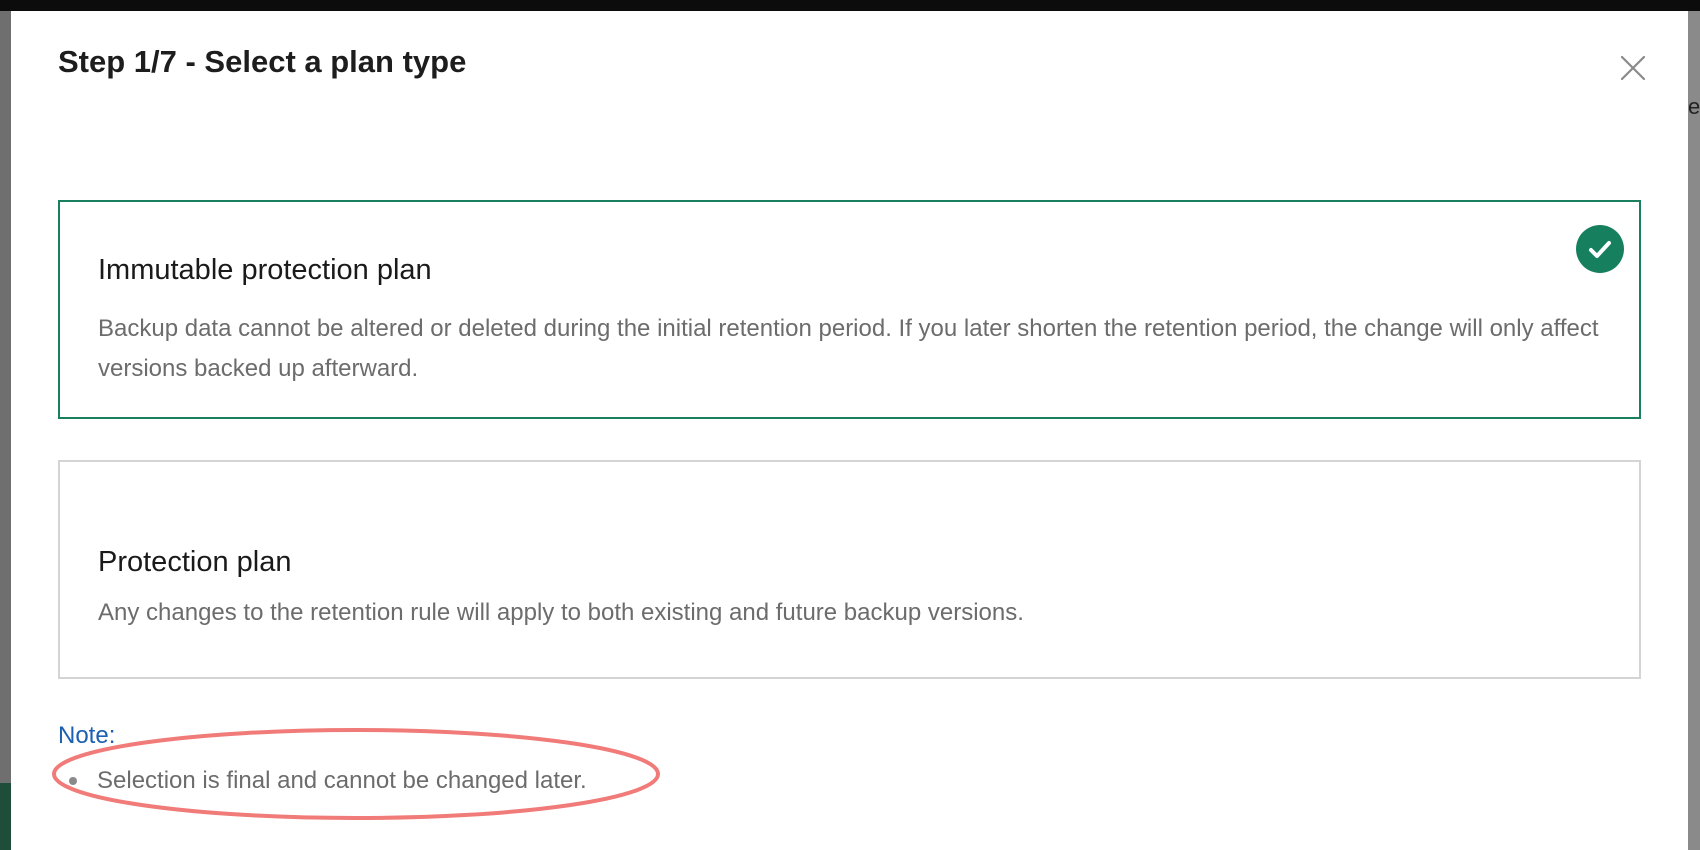  Describe the element at coordinates (73, 781) in the screenshot. I see `bullet-icon` at that location.